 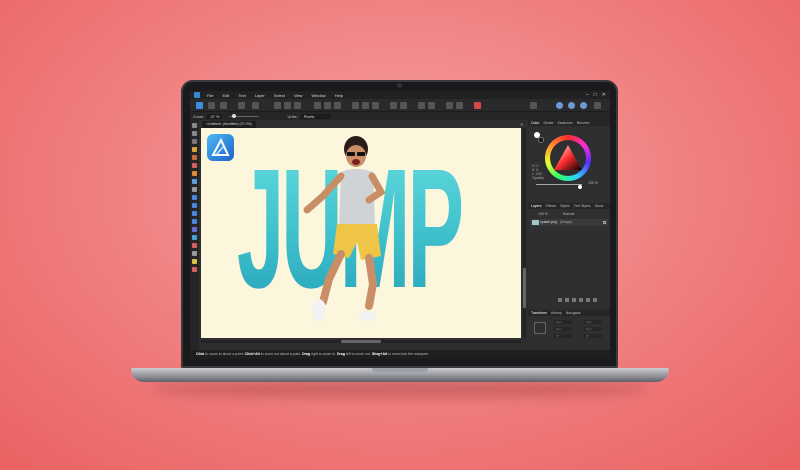 What do you see at coordinates (194, 245) in the screenshot?
I see `color-picker-tool-icon` at bounding box center [194, 245].